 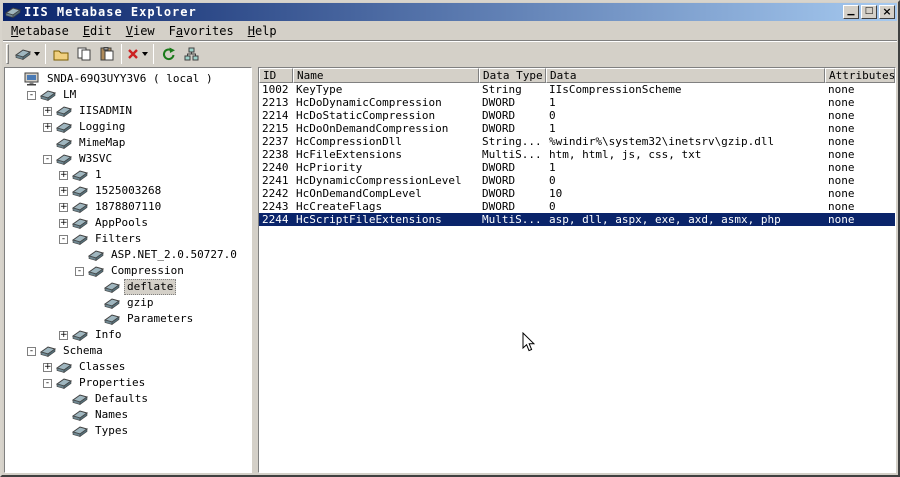 I want to click on tree-item-1525003268: +1525003268, so click(x=128, y=191).